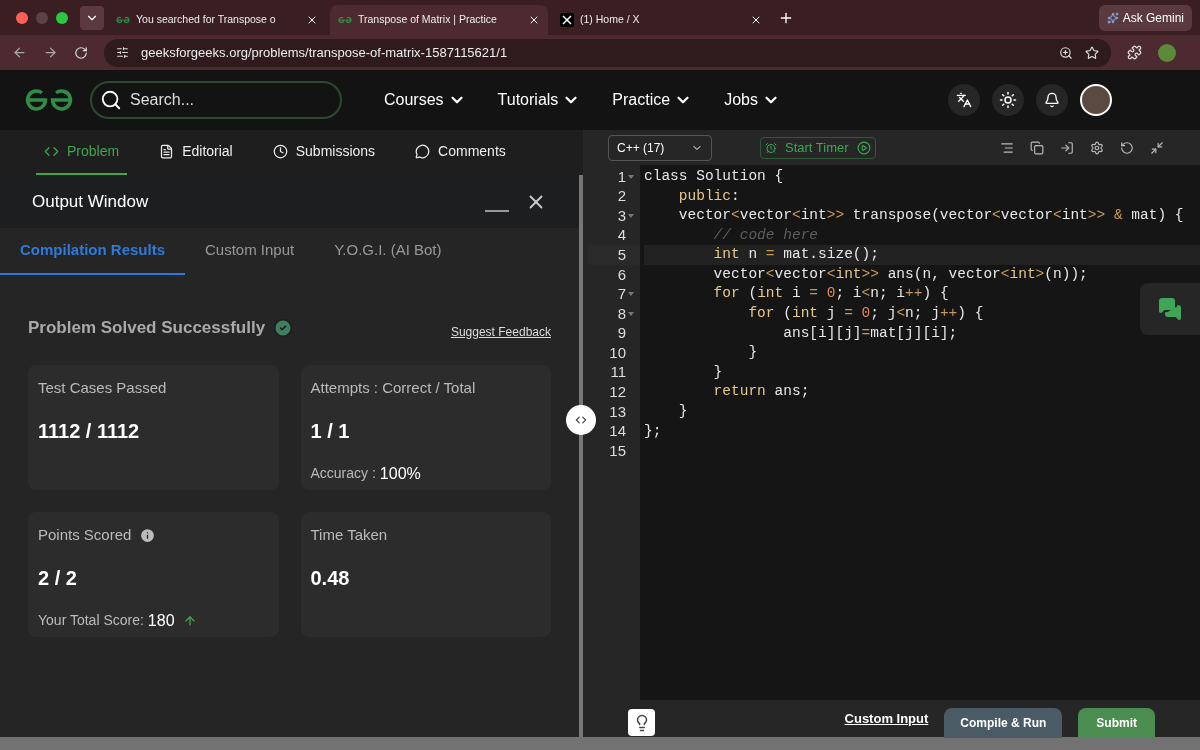 The width and height of the screenshot is (1200, 750). I want to click on stat-value: 1112 / 1112, so click(89, 431).